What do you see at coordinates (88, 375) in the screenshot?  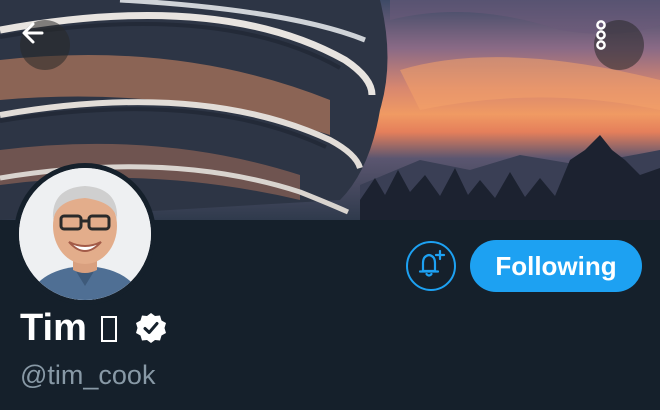 I see `user-handle: @tim_cook` at bounding box center [88, 375].